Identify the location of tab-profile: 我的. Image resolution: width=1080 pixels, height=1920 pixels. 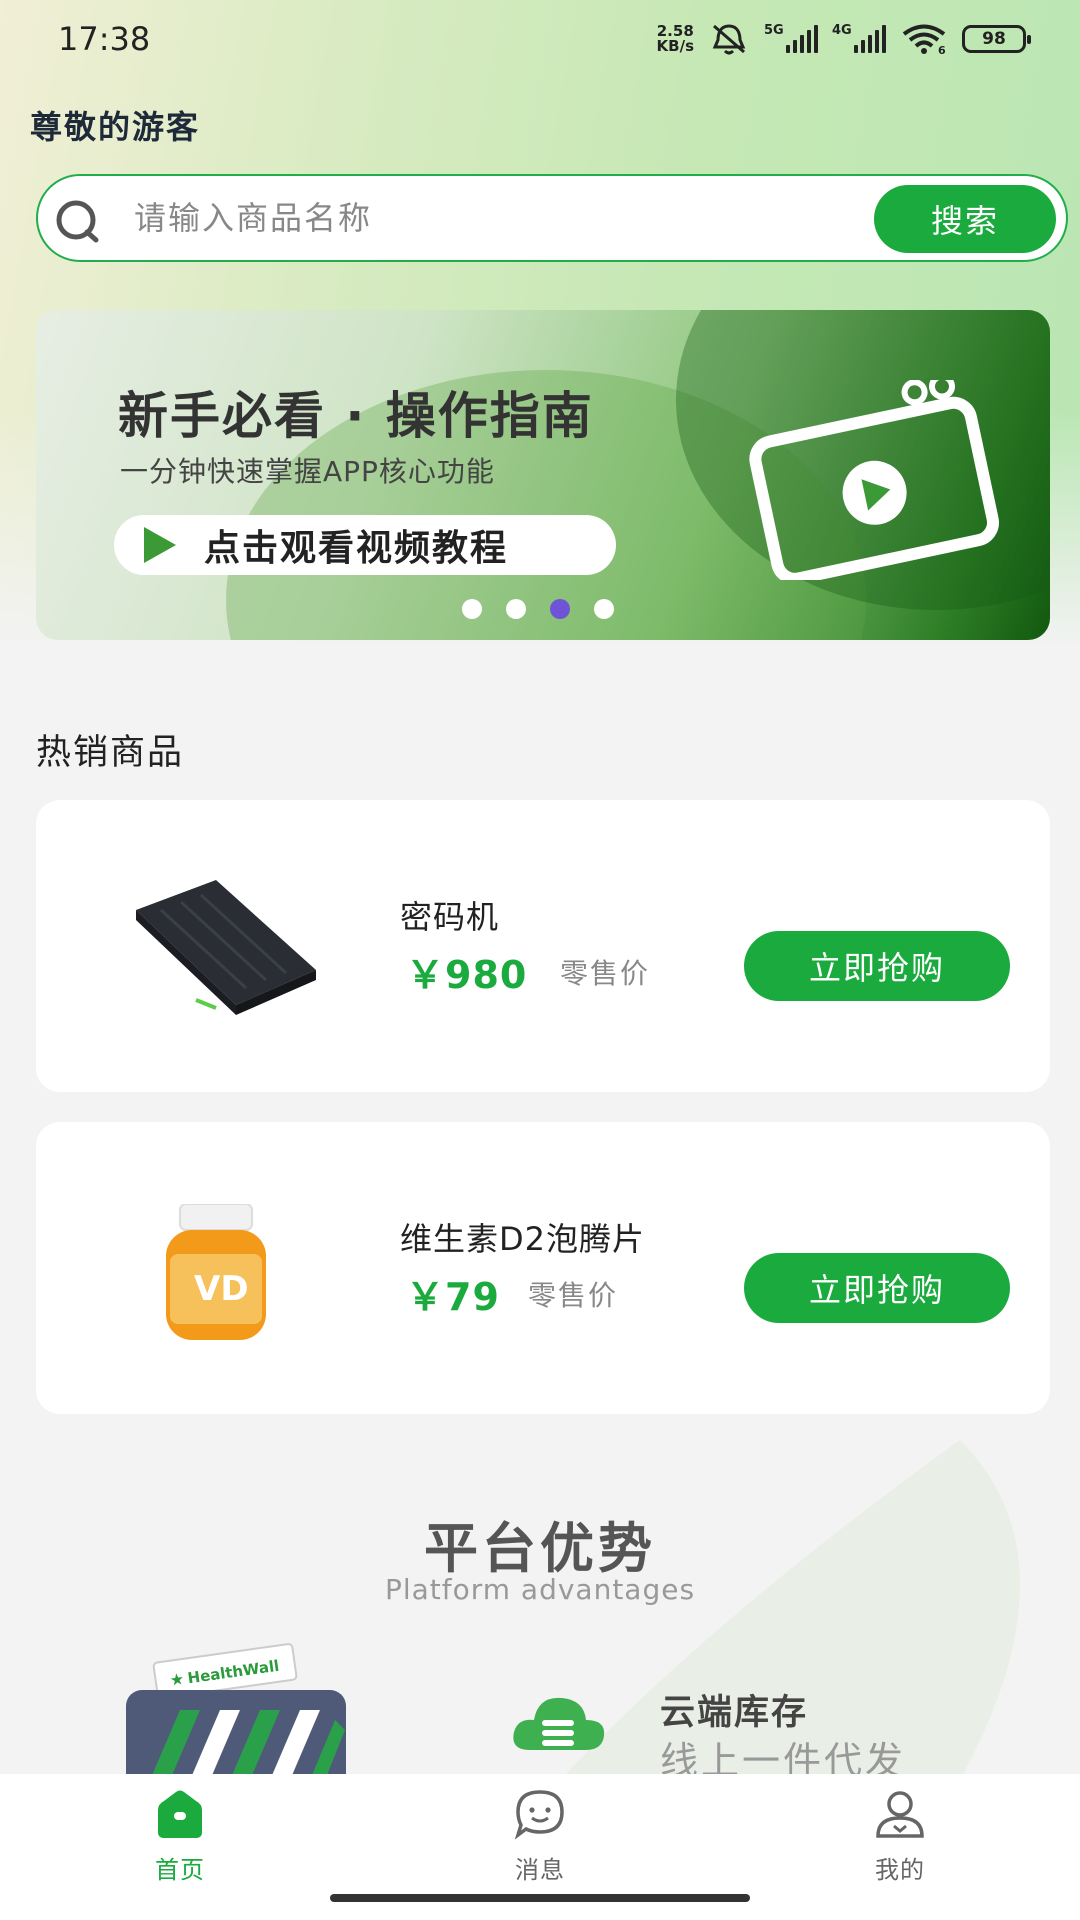
(900, 1836).